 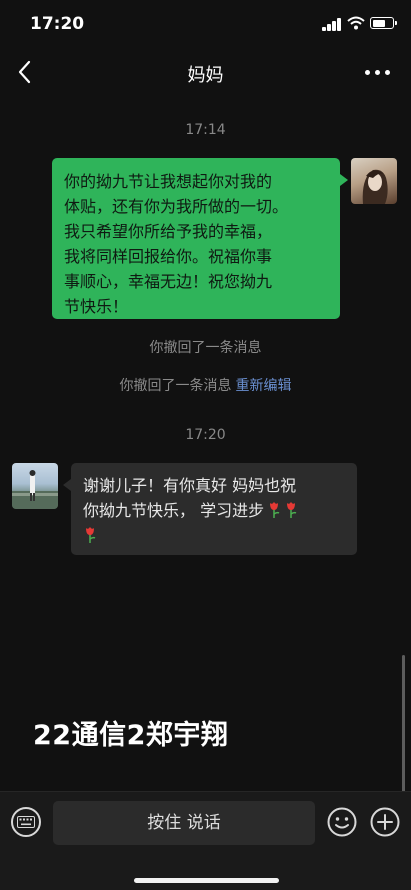 I want to click on recall-notice: 你撤回了一条消息, so click(x=205, y=348).